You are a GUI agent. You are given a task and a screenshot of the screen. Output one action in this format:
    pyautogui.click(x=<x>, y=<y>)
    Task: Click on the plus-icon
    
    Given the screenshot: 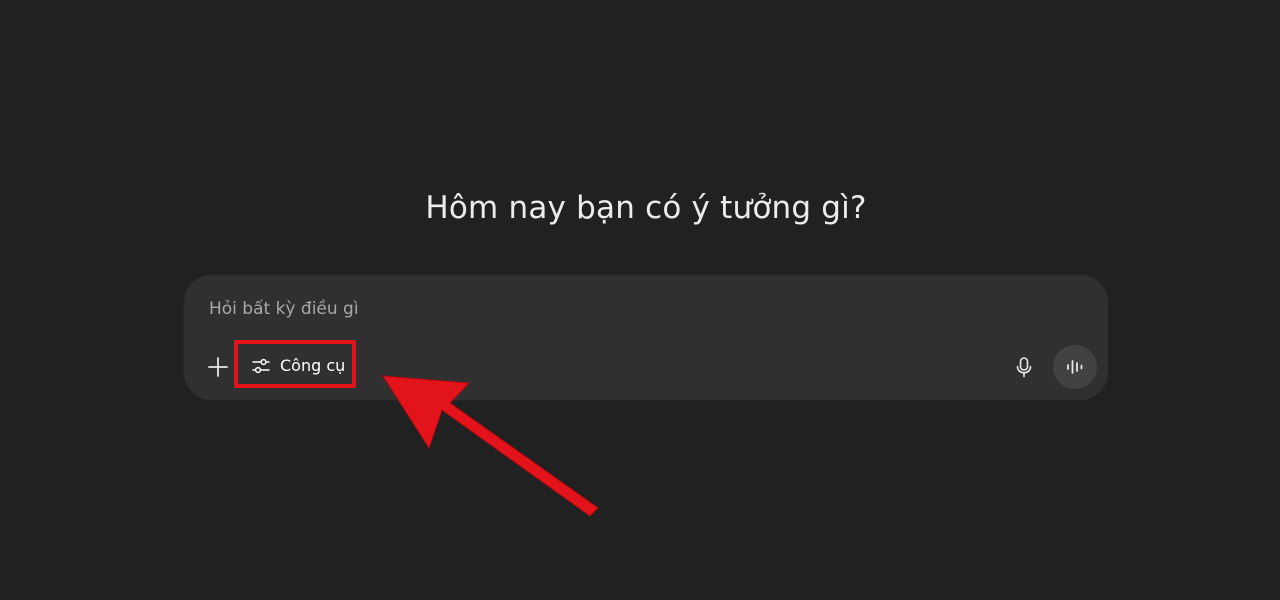 What is the action you would take?
    pyautogui.click(x=218, y=367)
    